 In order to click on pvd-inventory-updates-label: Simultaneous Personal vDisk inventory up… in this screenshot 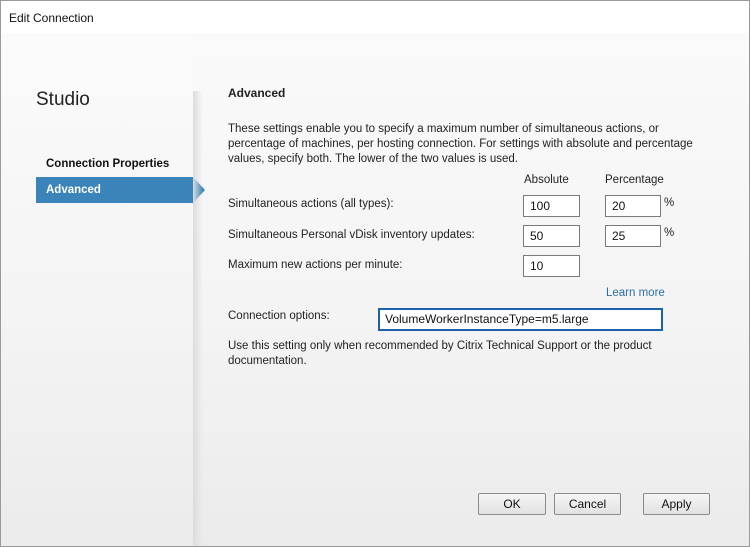, I will do `click(351, 235)`.